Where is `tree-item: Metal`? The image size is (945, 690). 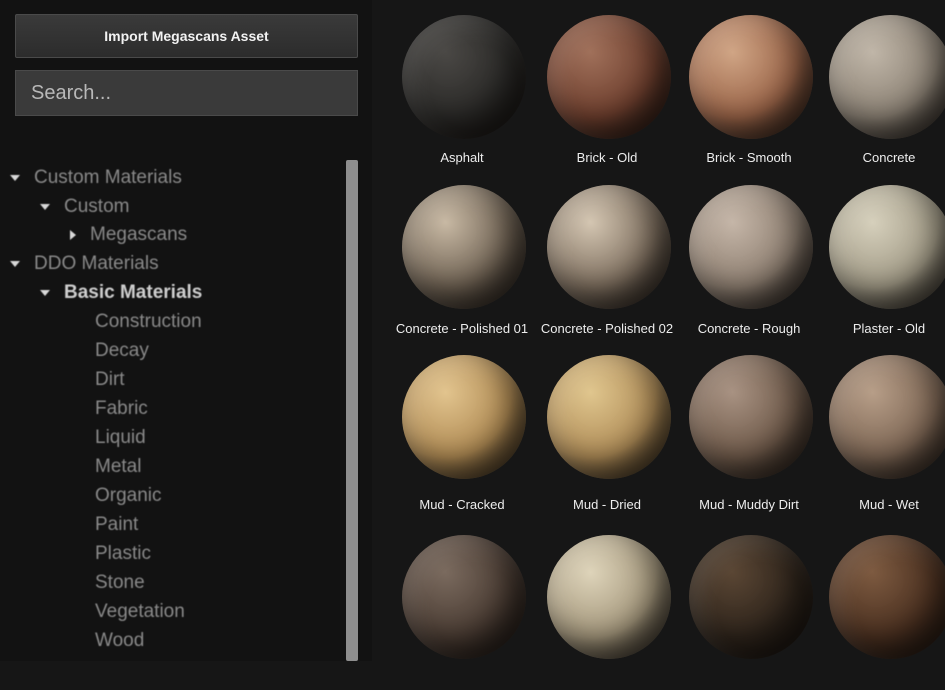 tree-item: Metal is located at coordinates (118, 467).